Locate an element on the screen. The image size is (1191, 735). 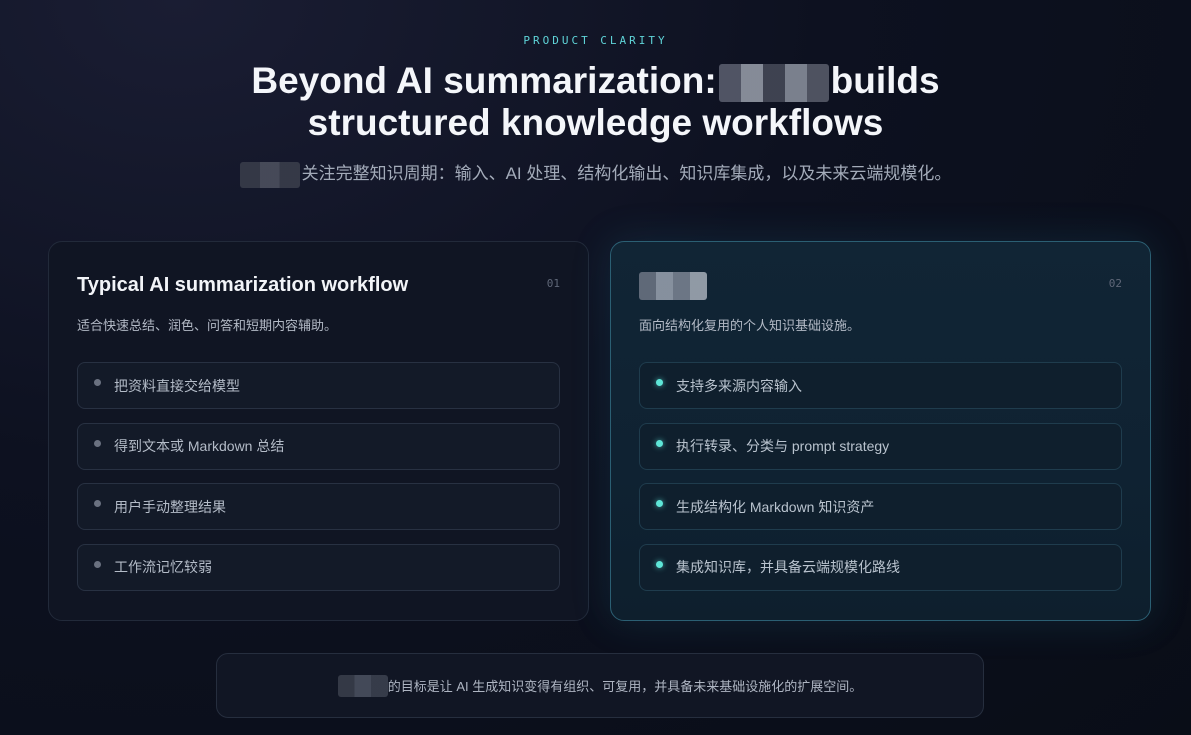
page-subtitle: 关注完整知识周期：输入、AI 处理、结构化输出、知识库集成，以及未来云端规模化。 is located at coordinates (595, 173).